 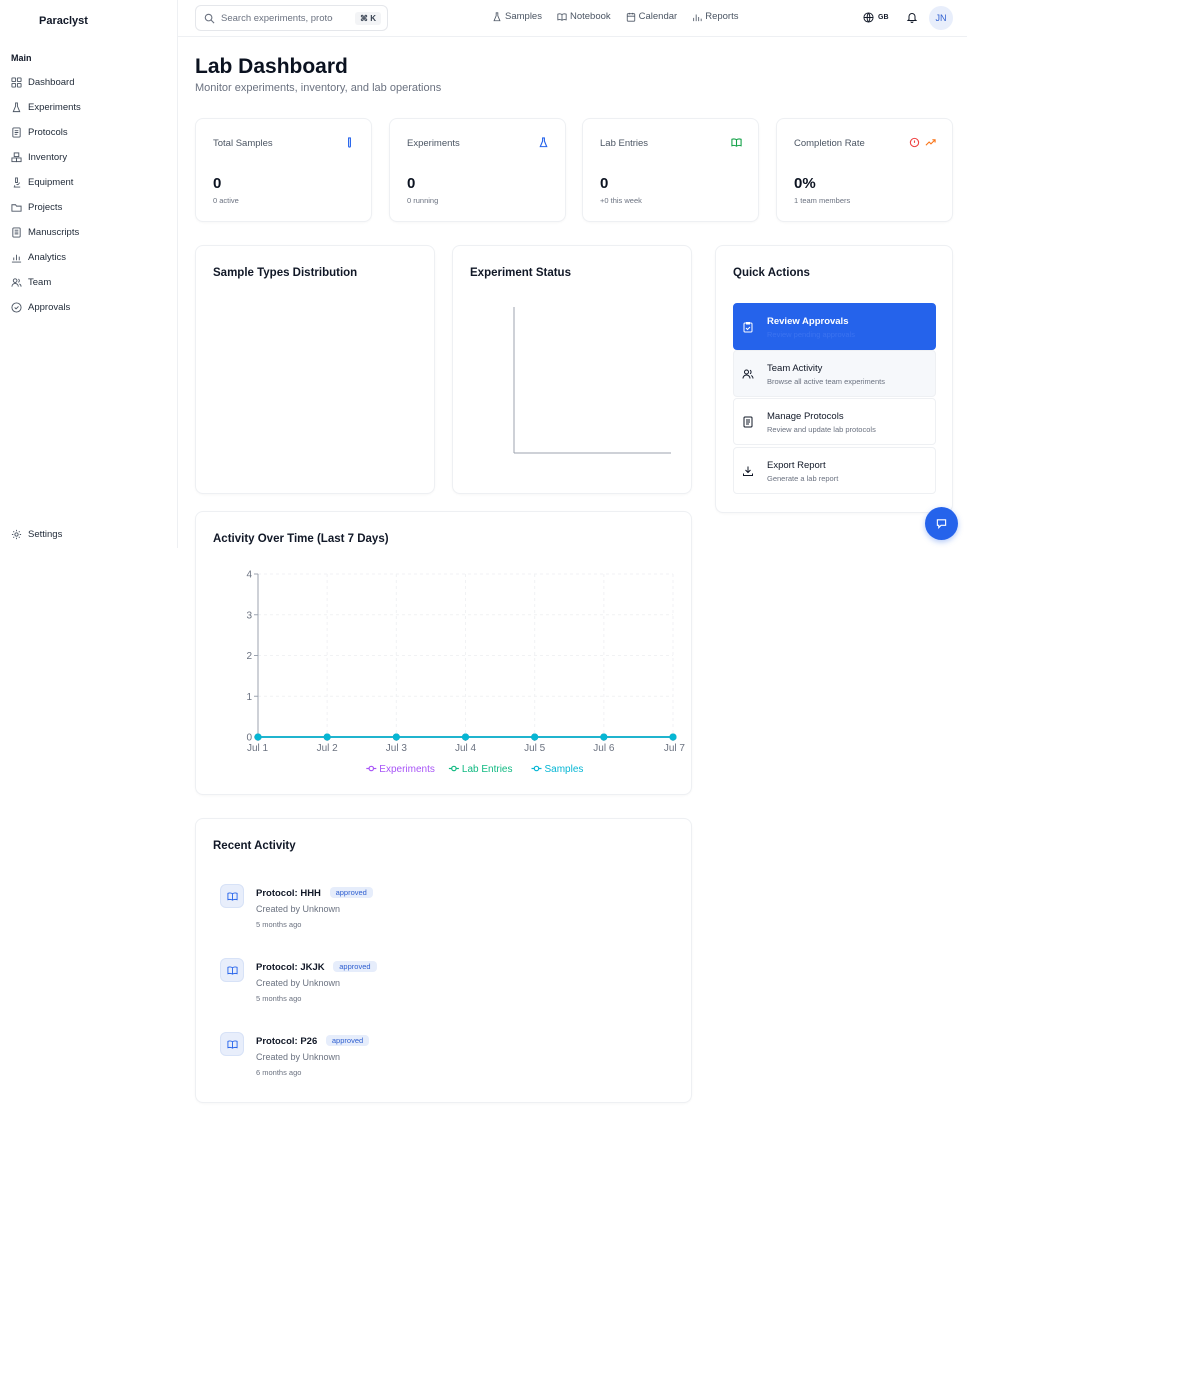 What do you see at coordinates (670, 170) in the screenshot?
I see `stat-card-lab-entries: Lab Entries 0 +0 this week` at bounding box center [670, 170].